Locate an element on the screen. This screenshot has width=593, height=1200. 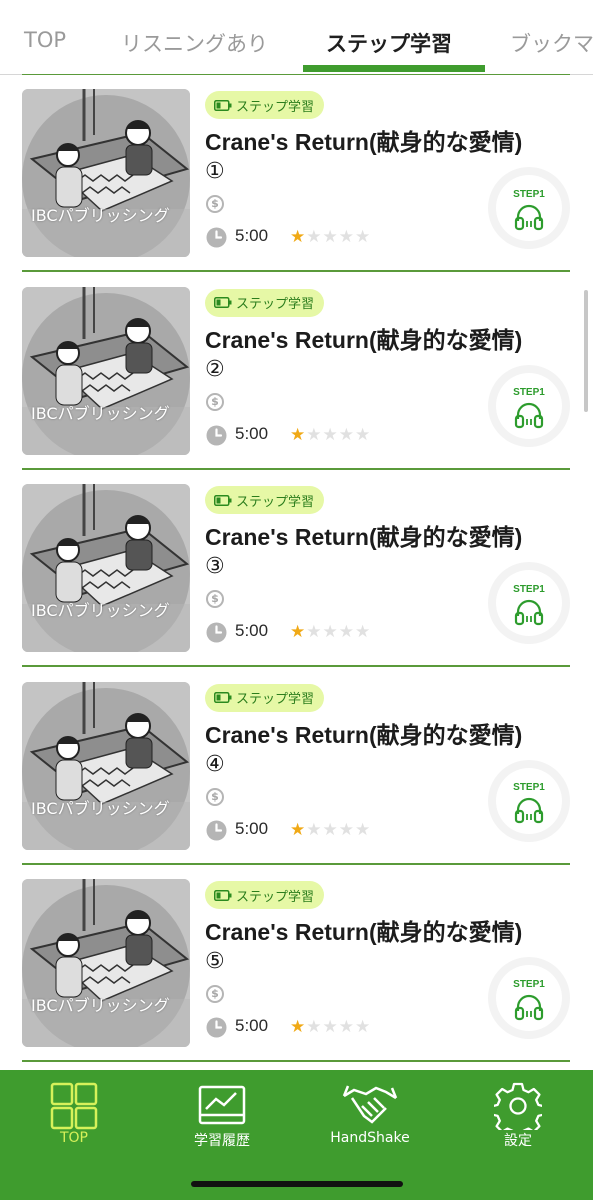
tab-step-learning: ステップ学習 is located at coordinates (389, 43).